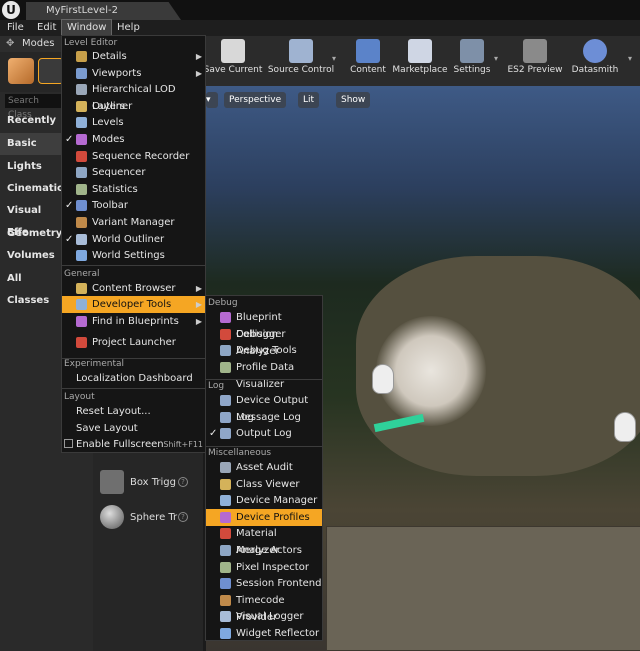 The image size is (640, 651). I want to click on menu-file: File, so click(15, 28).